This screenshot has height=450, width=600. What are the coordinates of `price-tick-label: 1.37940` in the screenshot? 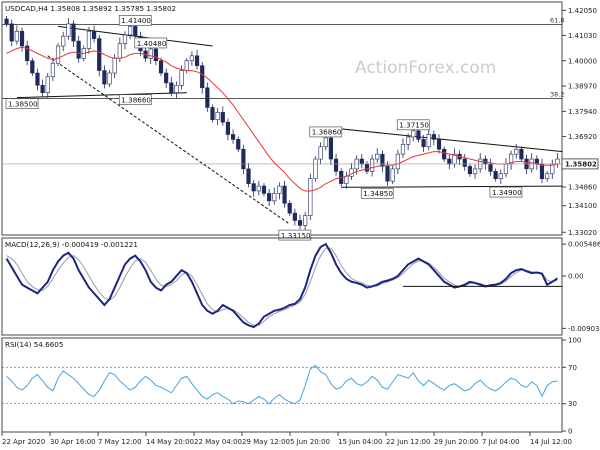 It's located at (582, 112).